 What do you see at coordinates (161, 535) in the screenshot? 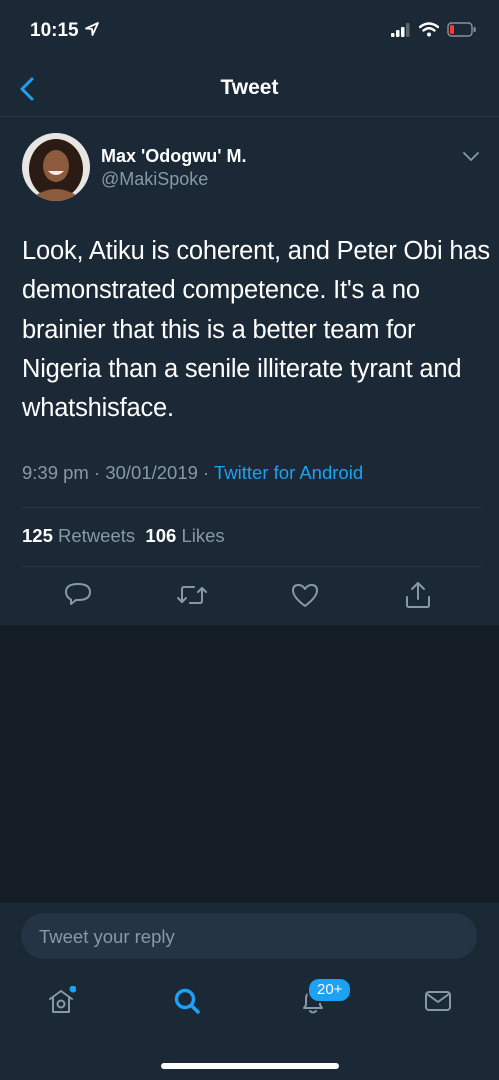
I see `likes-count: 106` at bounding box center [161, 535].